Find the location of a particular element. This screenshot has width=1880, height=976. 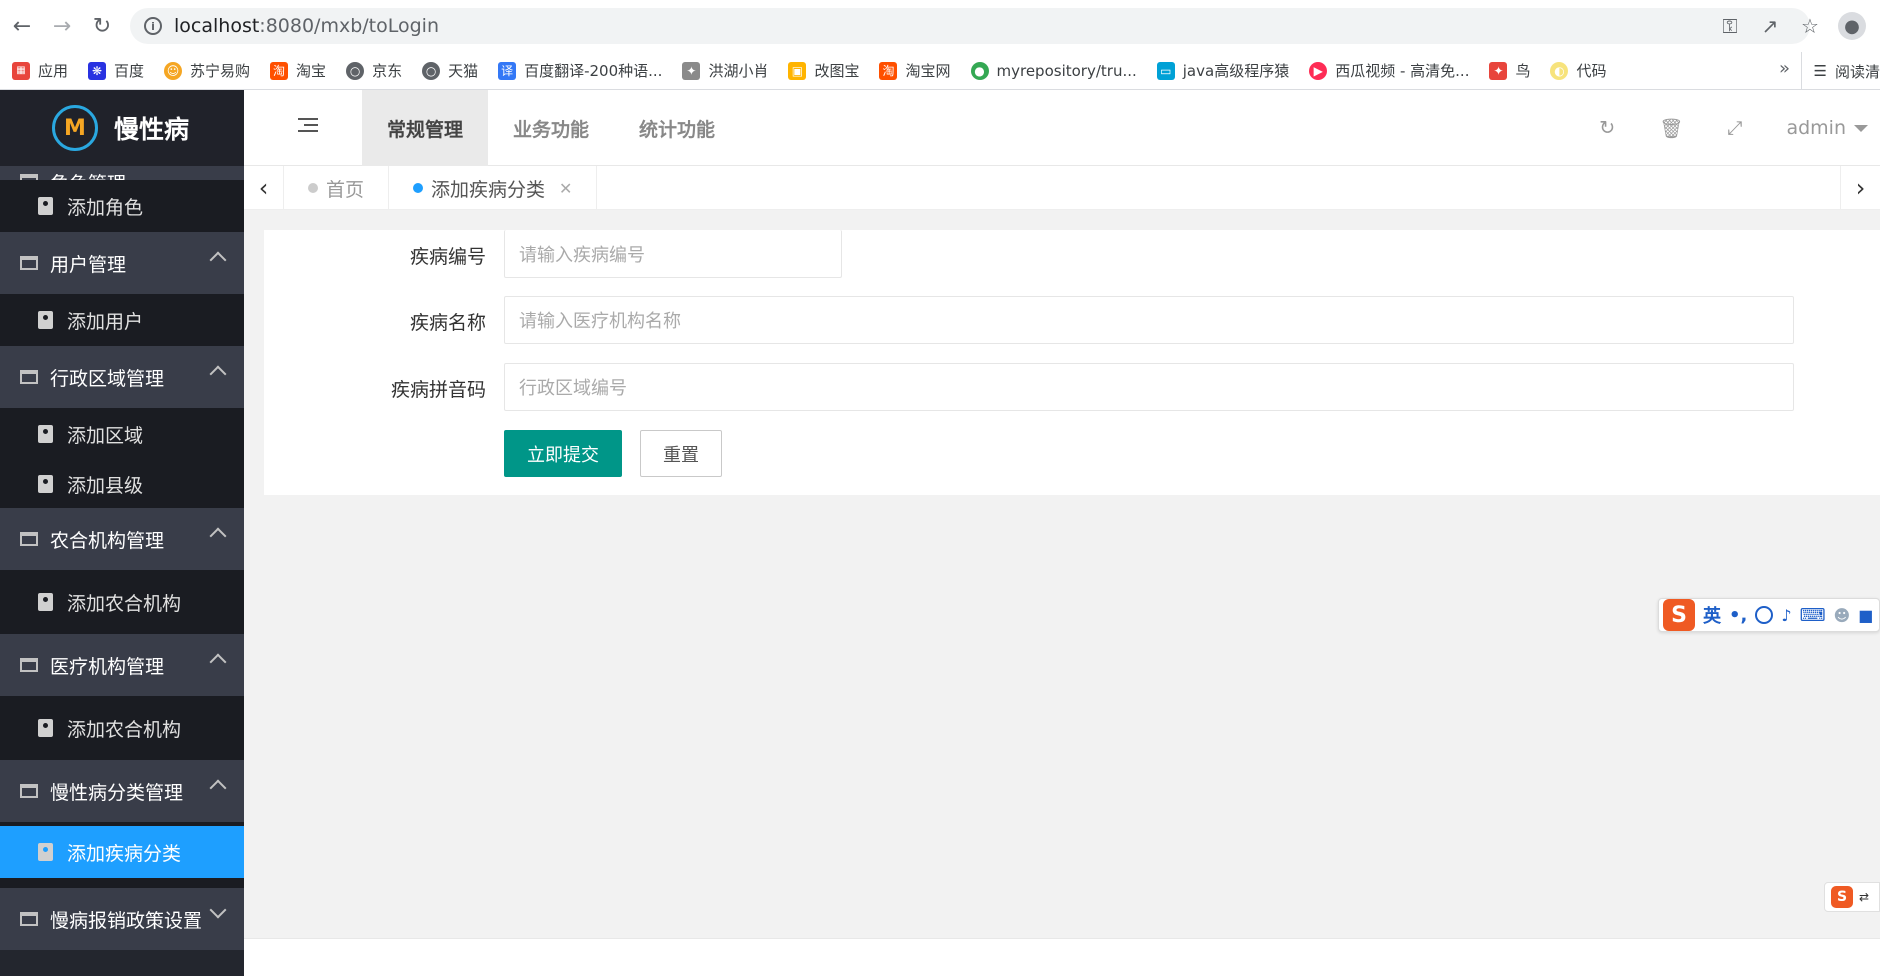

sidebar-item-add-coop: 添加农合机构 is located at coordinates (122, 602).